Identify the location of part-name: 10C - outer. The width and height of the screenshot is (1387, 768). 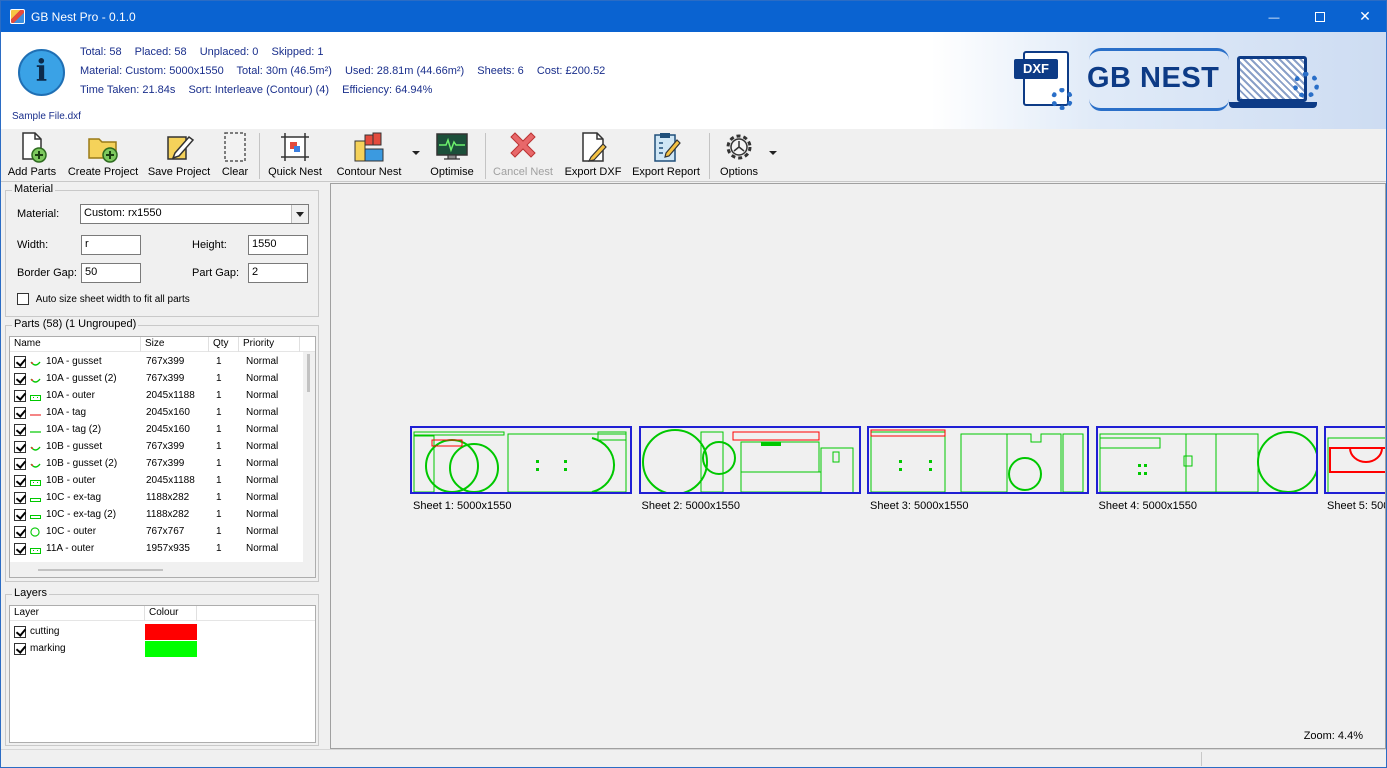
(71, 531).